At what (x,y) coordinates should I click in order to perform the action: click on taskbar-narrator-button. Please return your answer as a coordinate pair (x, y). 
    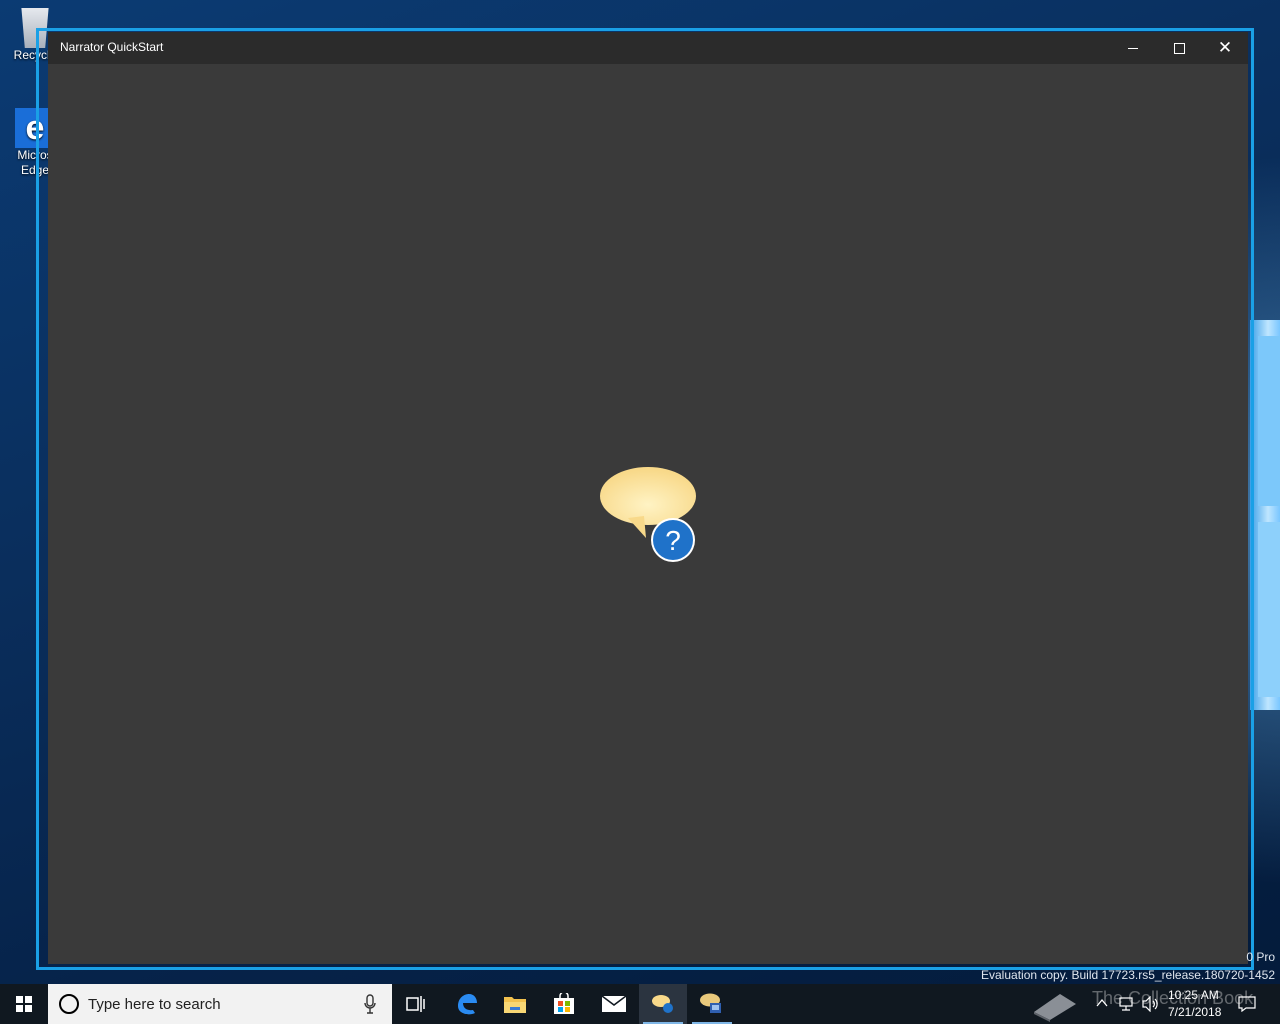
    Looking at the image, I should click on (663, 1004).